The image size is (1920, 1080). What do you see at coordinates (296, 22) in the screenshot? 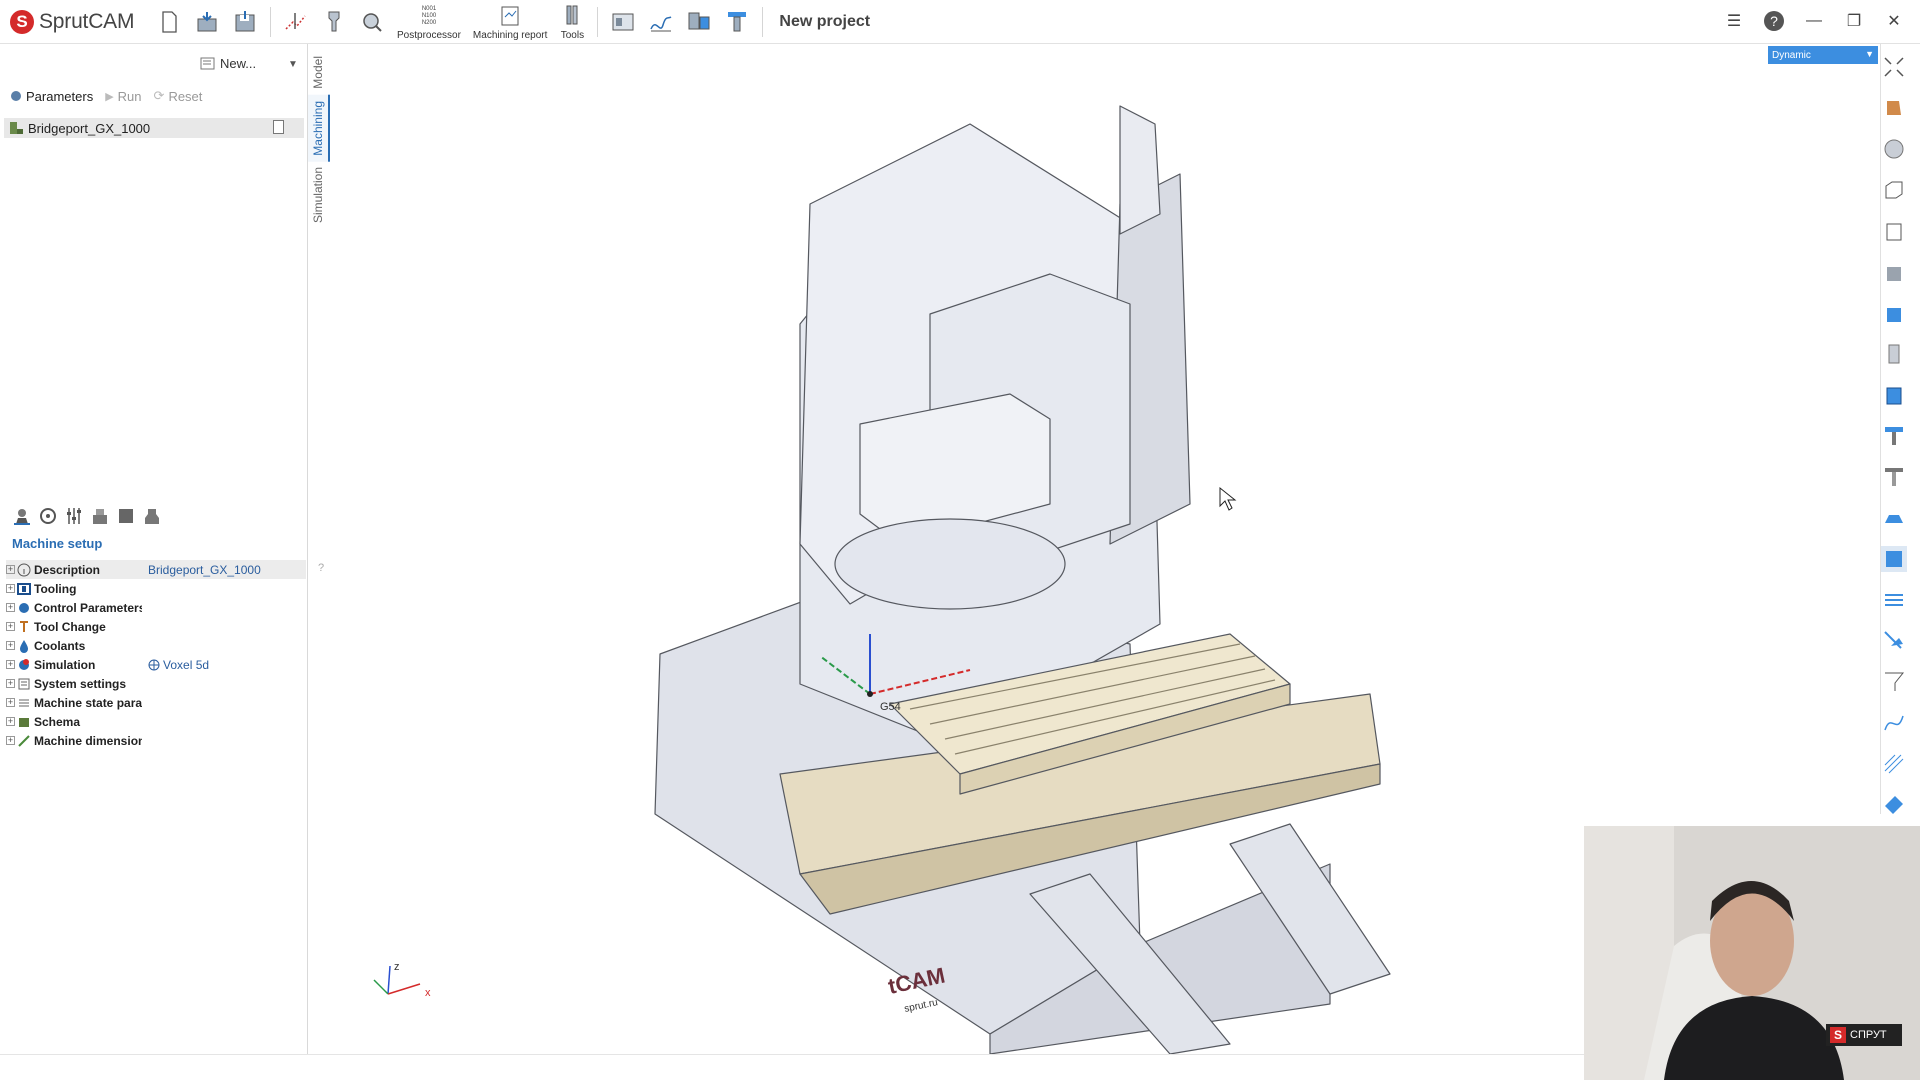
I see `toolpath-button` at bounding box center [296, 22].